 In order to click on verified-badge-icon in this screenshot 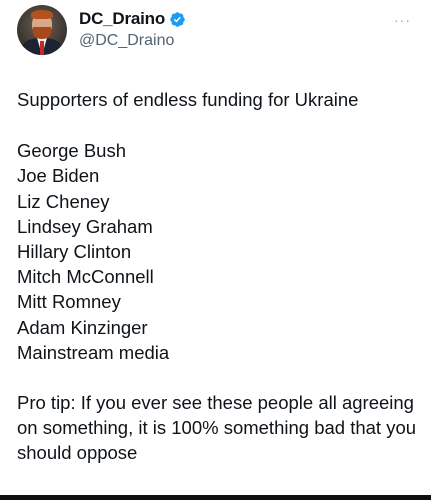, I will do `click(177, 19)`.